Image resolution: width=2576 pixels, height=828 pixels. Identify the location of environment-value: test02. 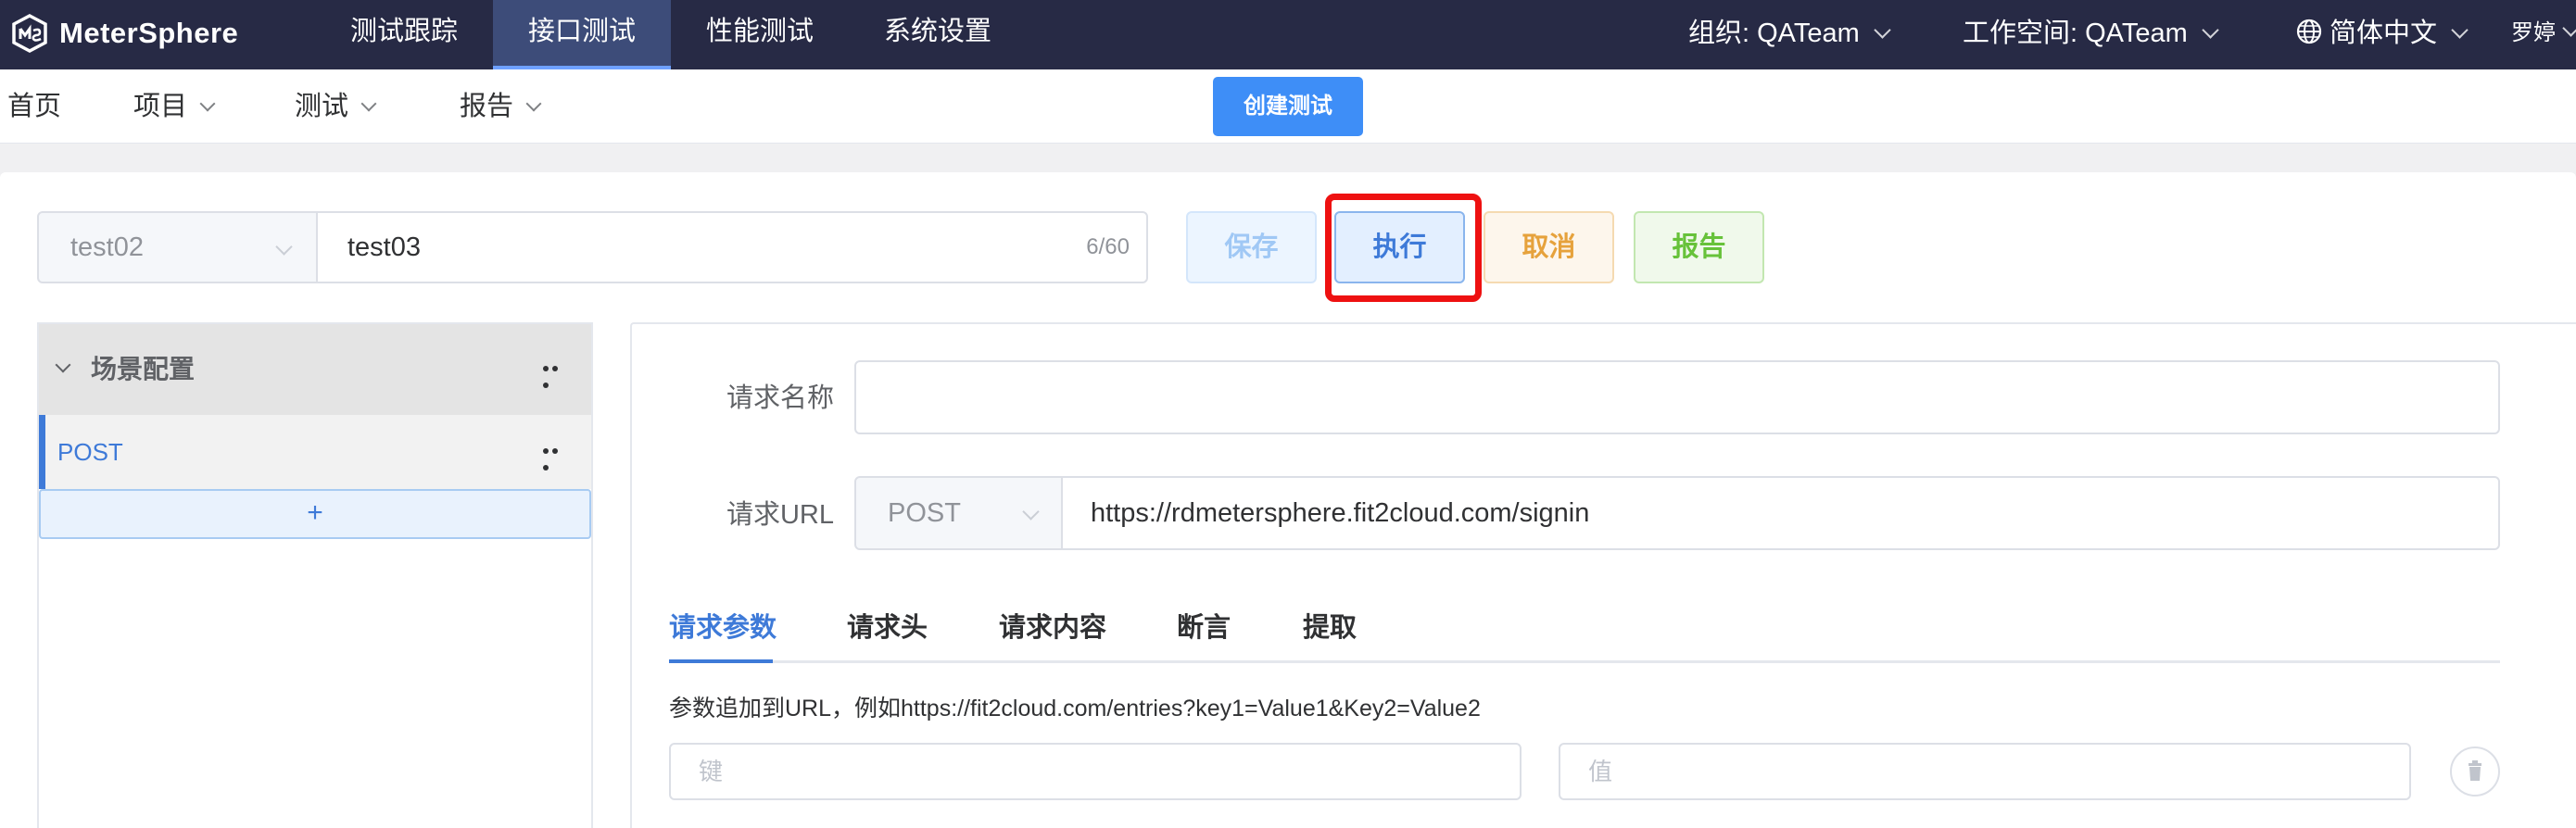
(107, 247).